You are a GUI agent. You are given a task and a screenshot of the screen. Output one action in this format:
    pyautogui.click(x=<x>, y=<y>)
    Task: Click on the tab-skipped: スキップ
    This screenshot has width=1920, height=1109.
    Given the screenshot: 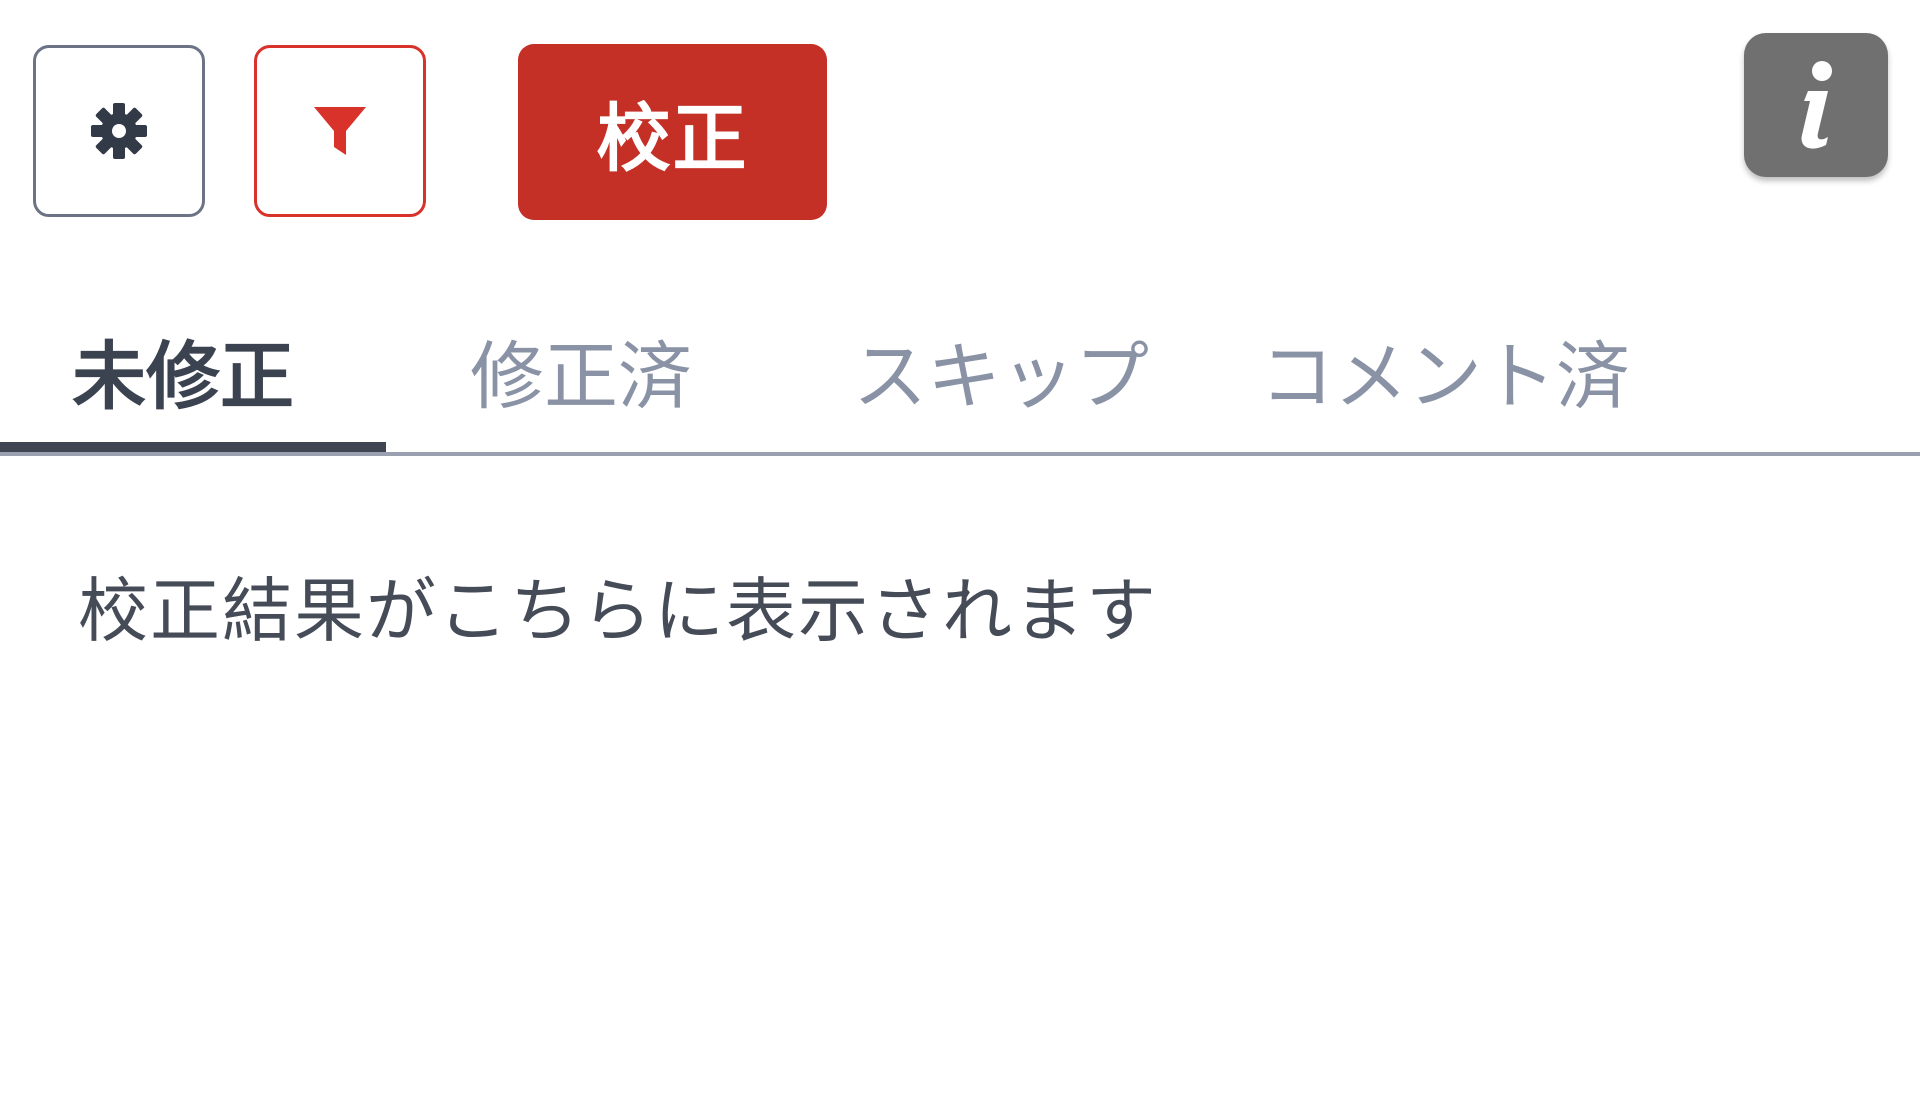 What is the action you would take?
    pyautogui.click(x=1001, y=370)
    